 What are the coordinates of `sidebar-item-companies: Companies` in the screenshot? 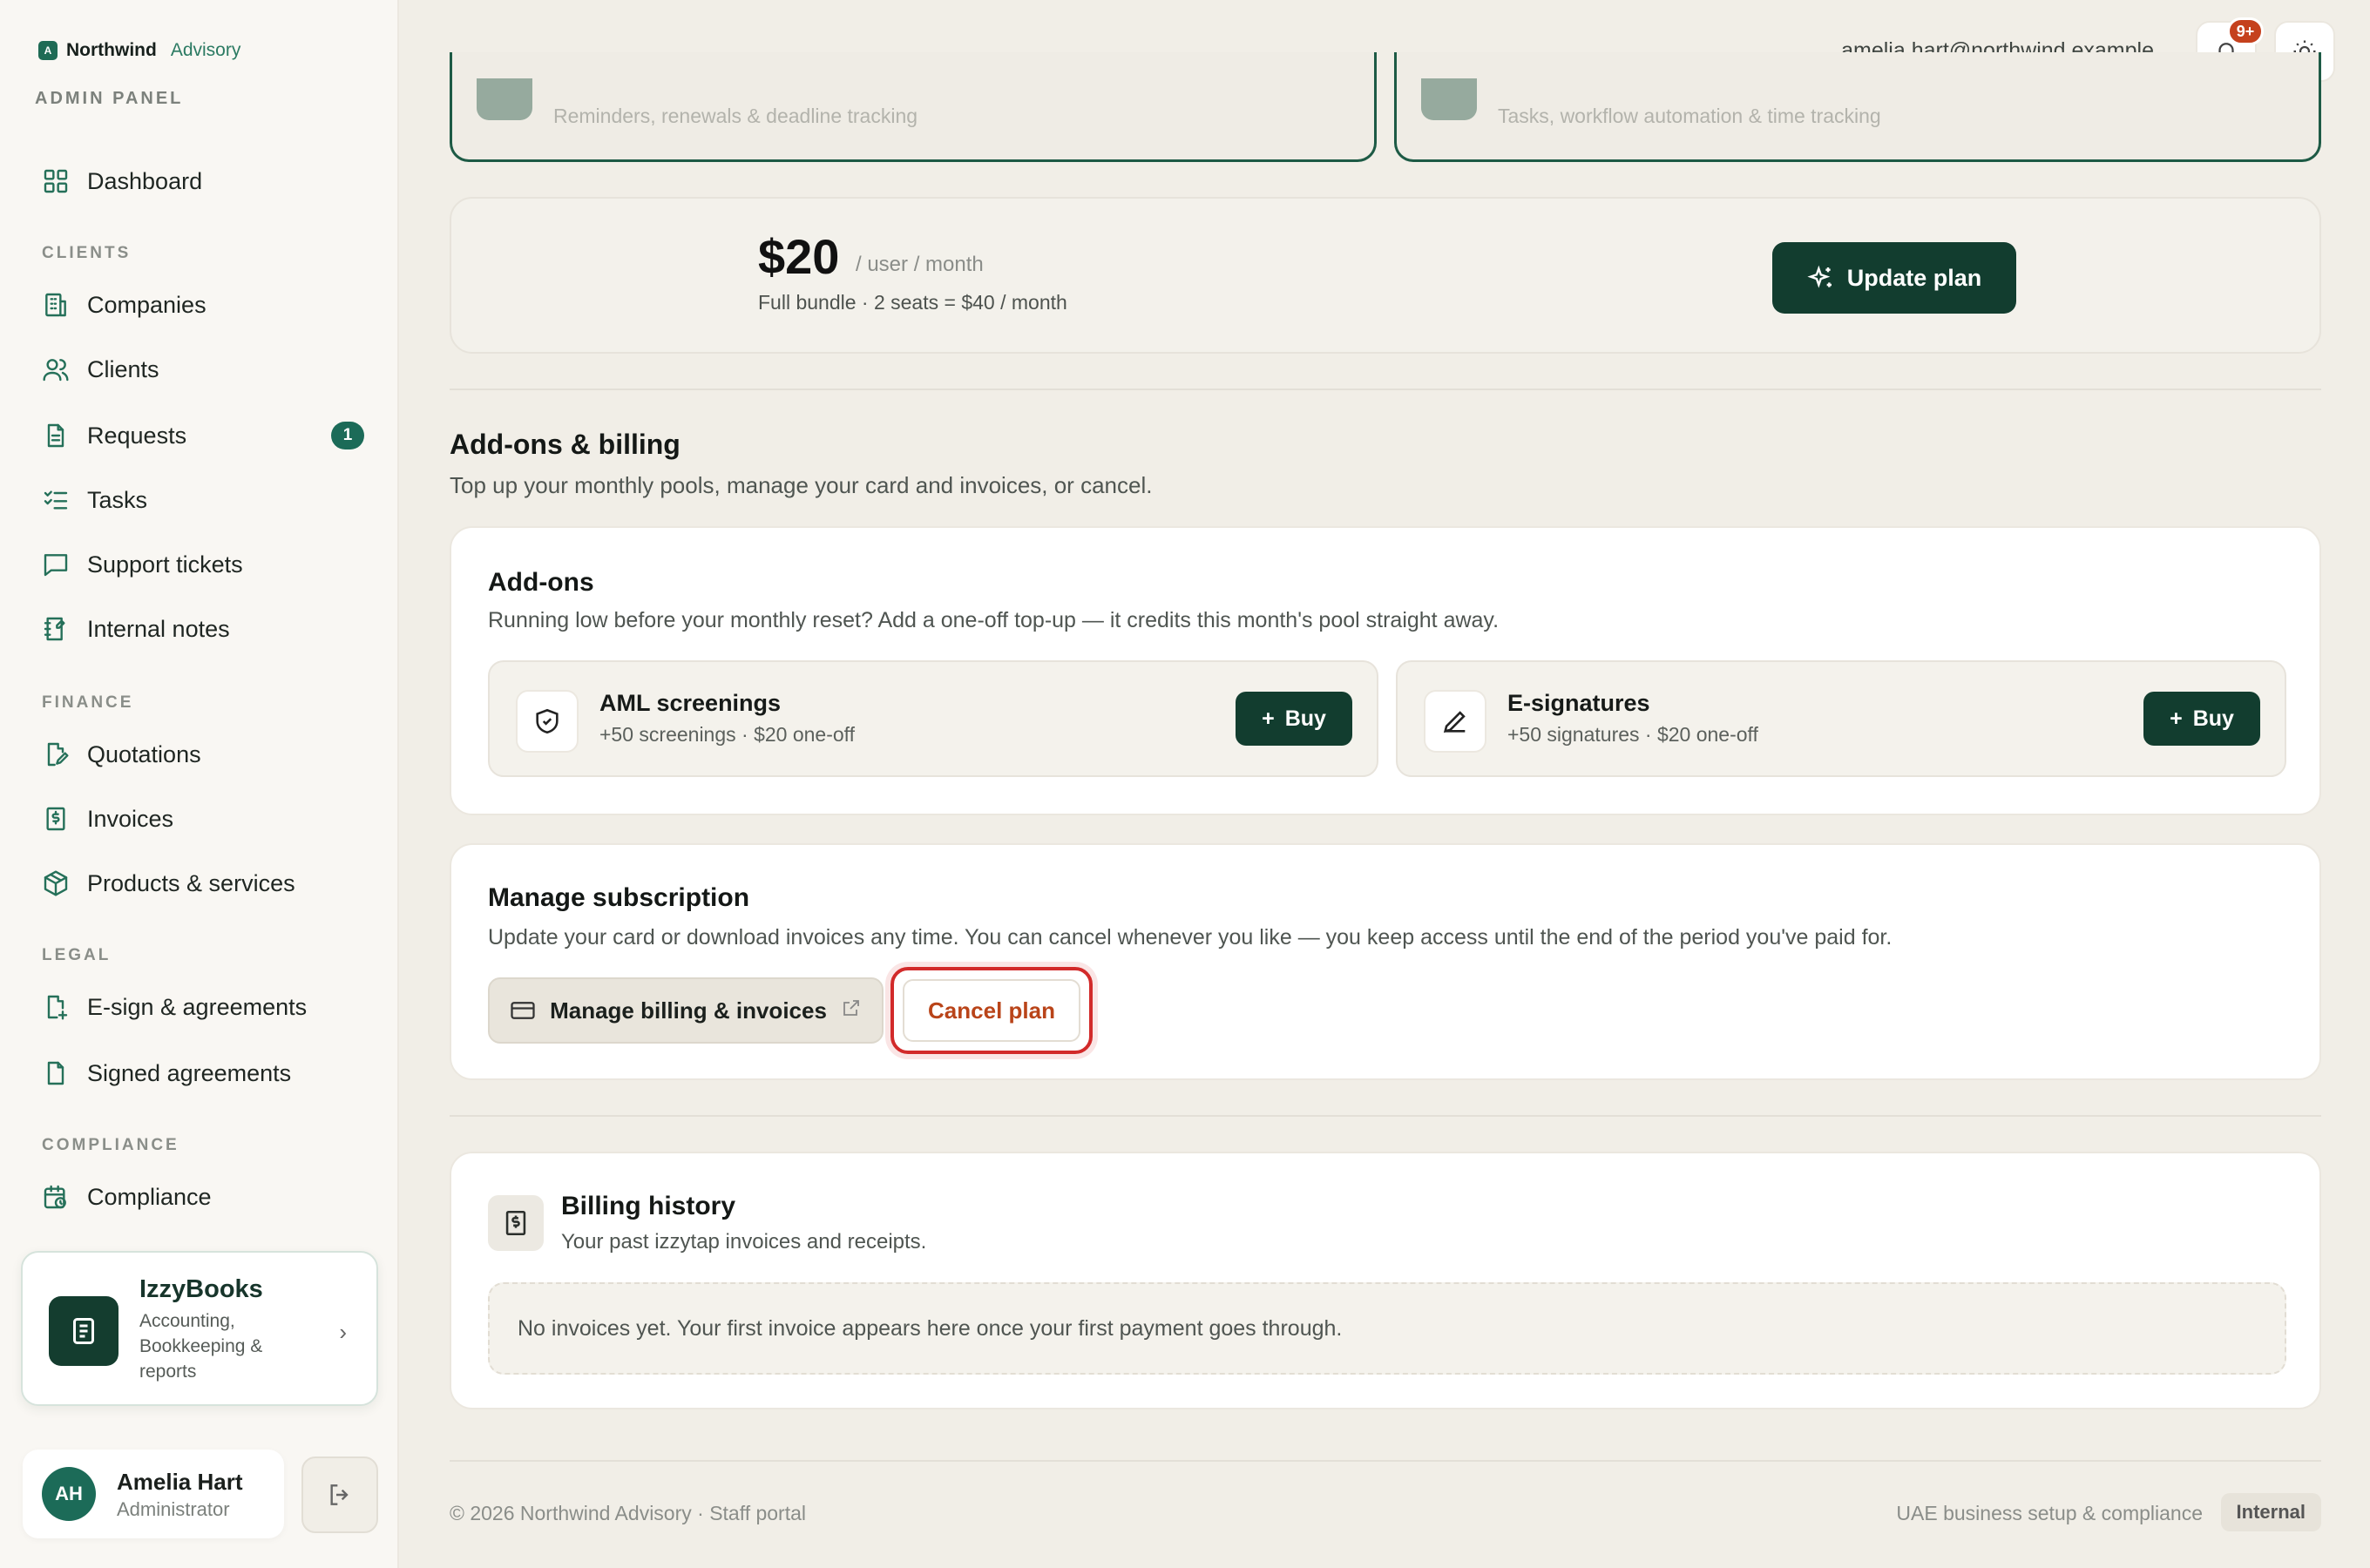 It's located at (203, 305).